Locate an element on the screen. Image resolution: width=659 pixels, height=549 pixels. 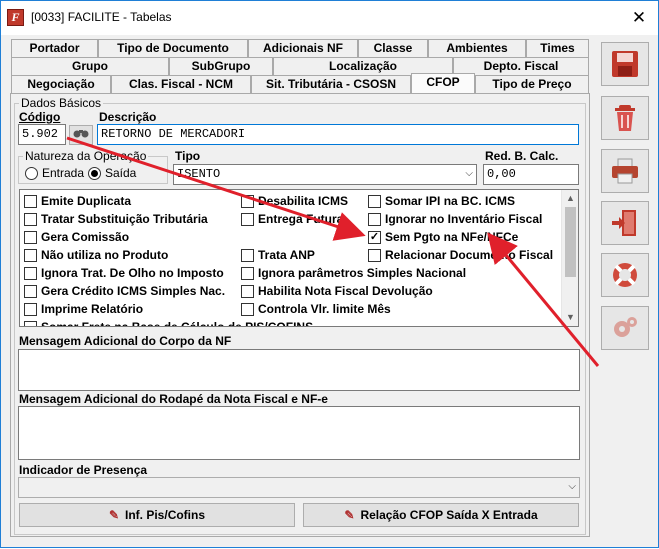
inf-pis-cofins-button: ✎ Inf. Pis/Cofins is located at coordinates (157, 515).